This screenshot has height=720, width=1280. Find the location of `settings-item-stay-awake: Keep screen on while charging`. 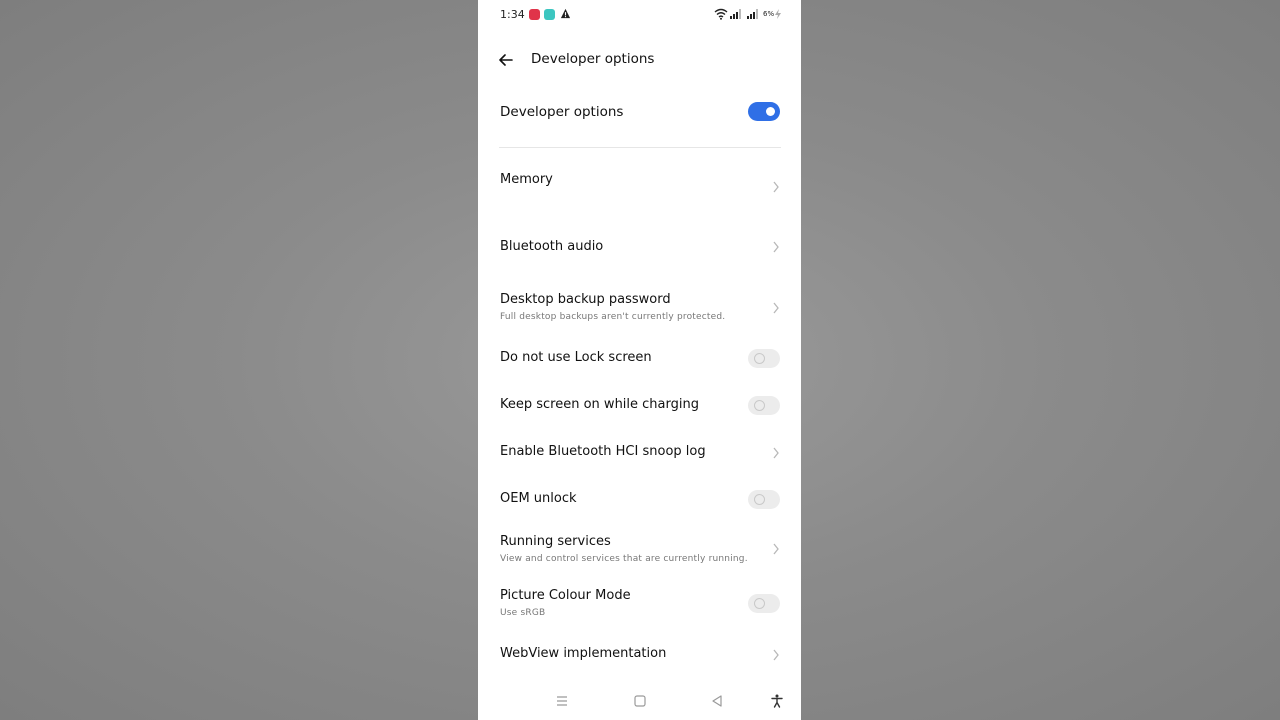

settings-item-stay-awake: Keep screen on while charging is located at coordinates (639, 406).